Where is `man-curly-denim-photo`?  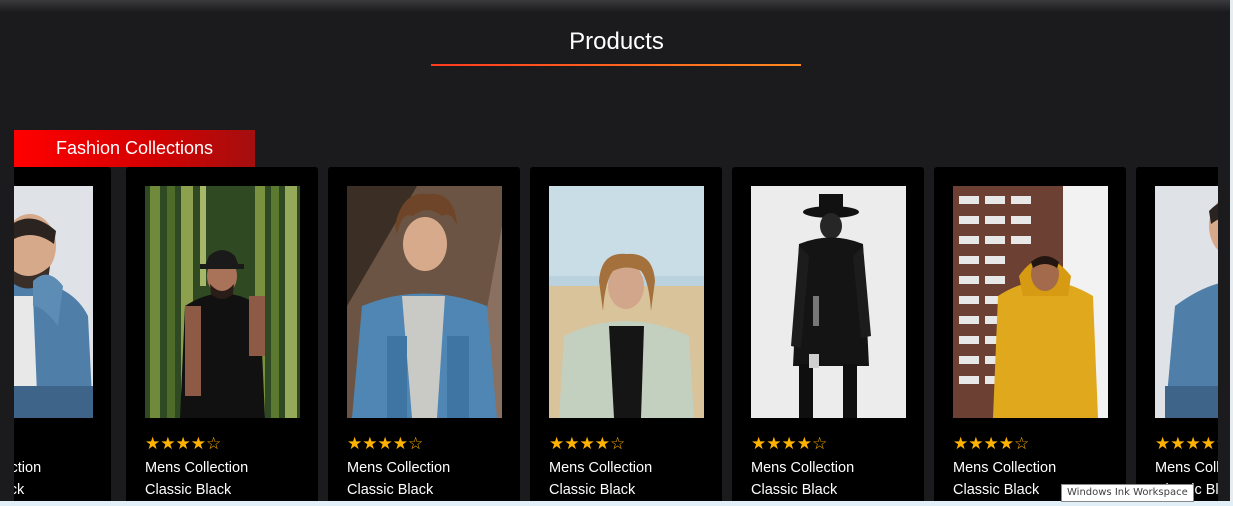 man-curly-denim-photo is located at coordinates (424, 302).